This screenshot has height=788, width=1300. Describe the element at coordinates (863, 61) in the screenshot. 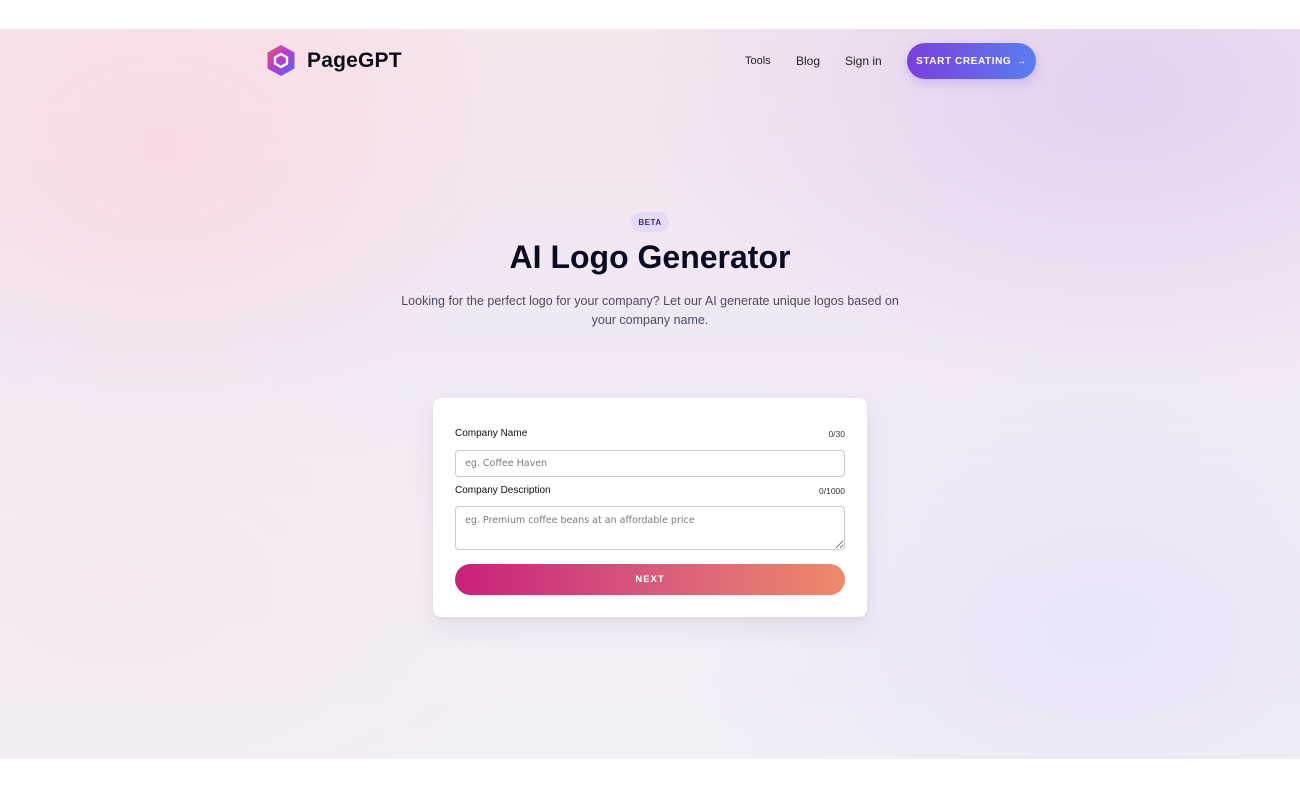

I see `nav-link-sign-in: Sign in` at that location.